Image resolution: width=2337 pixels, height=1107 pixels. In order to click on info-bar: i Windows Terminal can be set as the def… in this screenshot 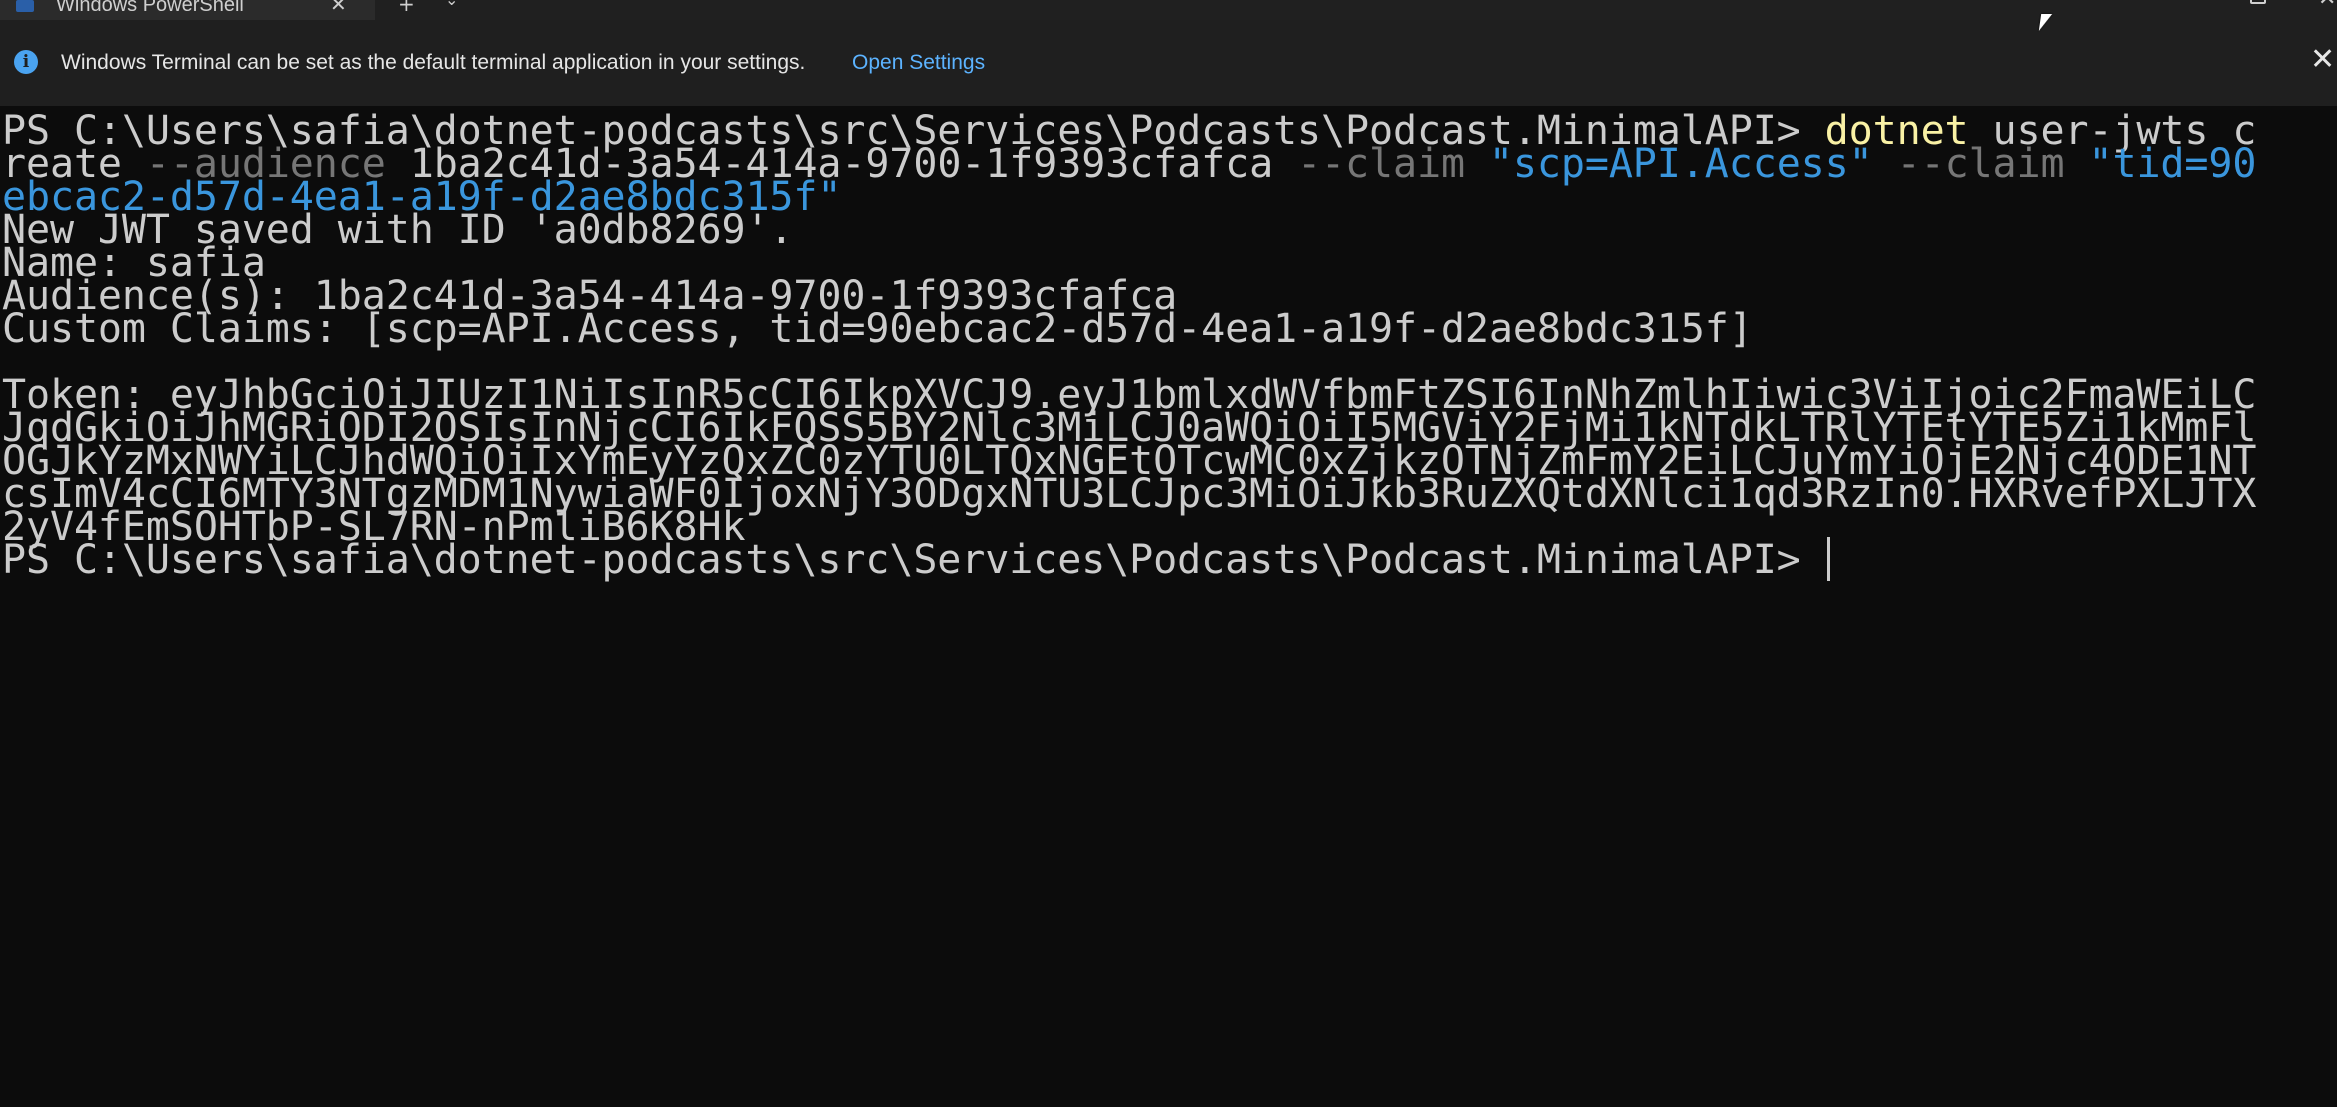, I will do `click(1168, 63)`.